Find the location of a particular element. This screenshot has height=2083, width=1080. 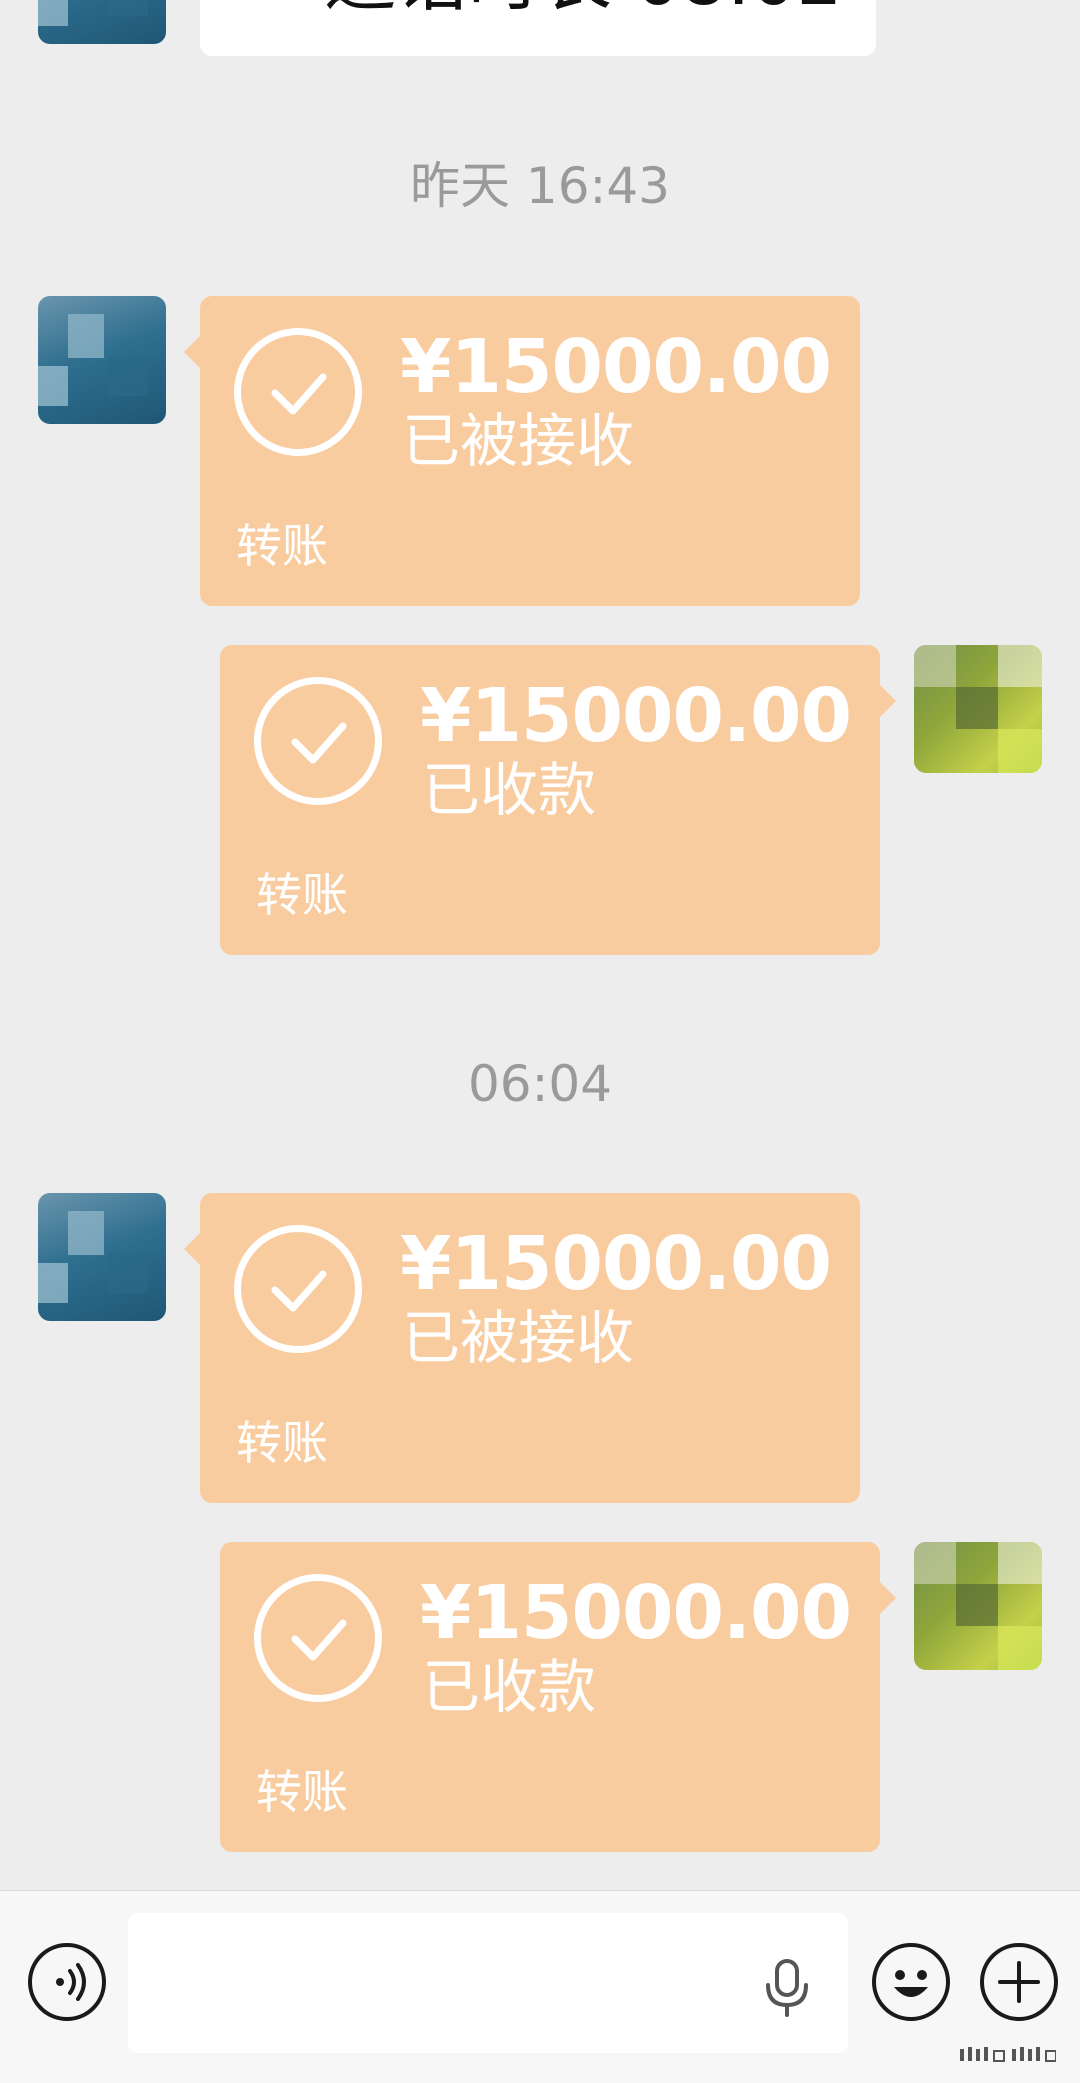

emoji-icon is located at coordinates (911, 1983).